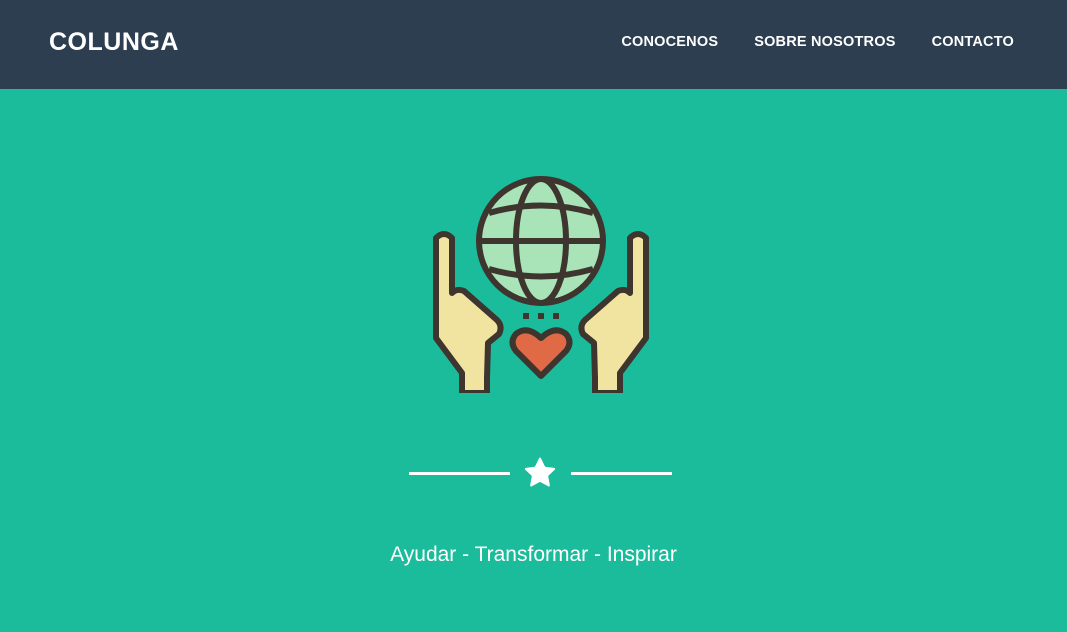  What do you see at coordinates (533, 554) in the screenshot?
I see `masthead-subheading: Ayudar - Transformar - Inspirar` at bounding box center [533, 554].